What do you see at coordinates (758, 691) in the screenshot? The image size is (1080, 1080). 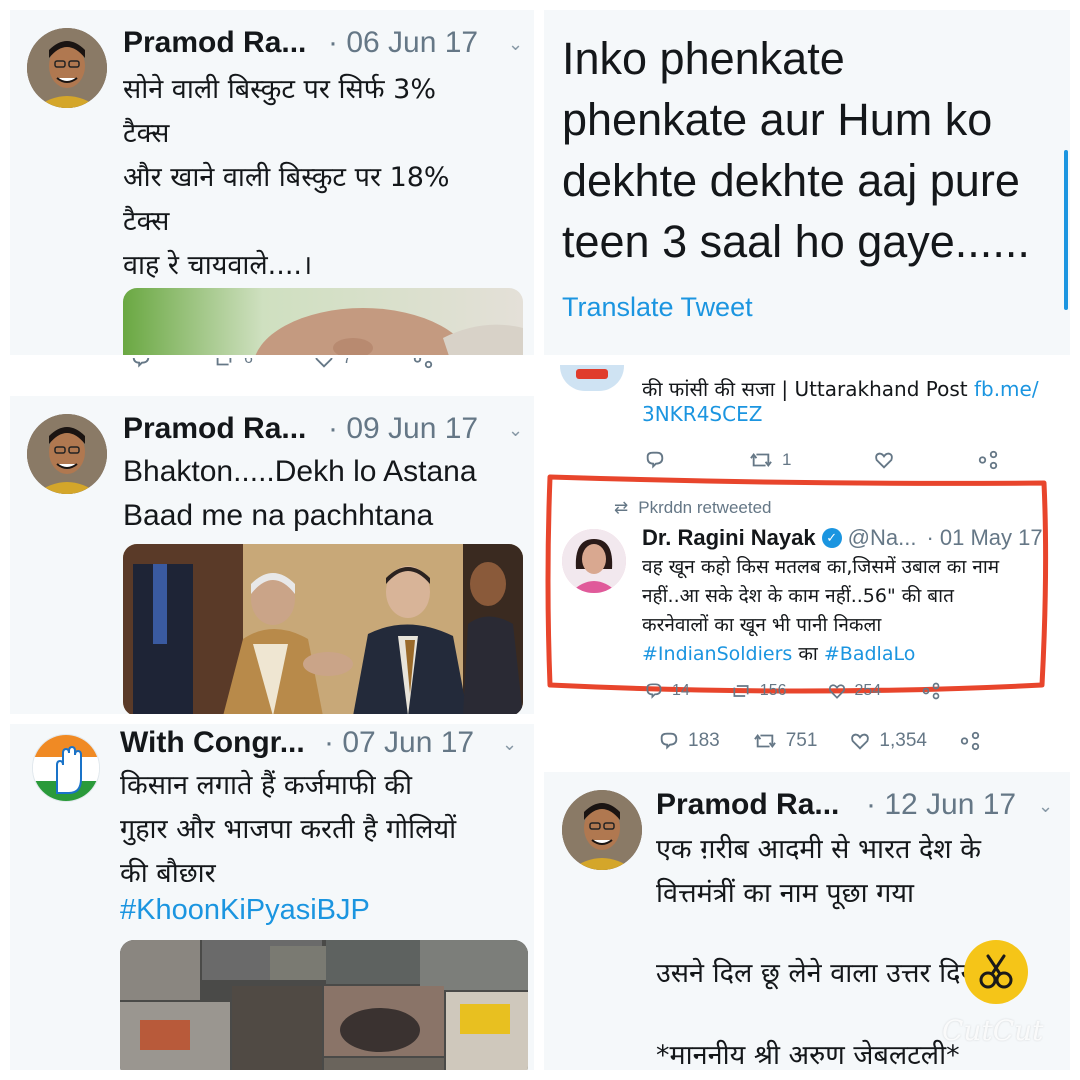 I see `retweet-button: 156` at bounding box center [758, 691].